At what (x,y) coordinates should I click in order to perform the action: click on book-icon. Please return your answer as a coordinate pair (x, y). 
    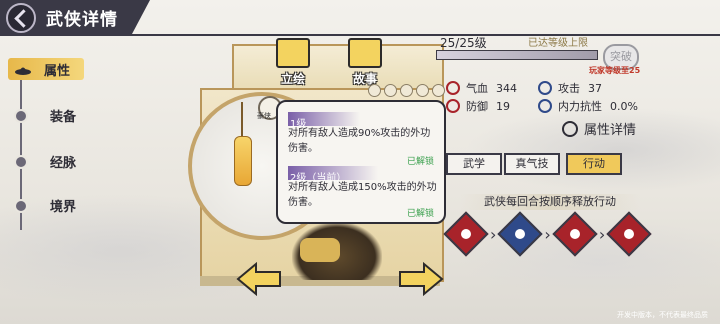
    Looking at the image, I should click on (365, 53).